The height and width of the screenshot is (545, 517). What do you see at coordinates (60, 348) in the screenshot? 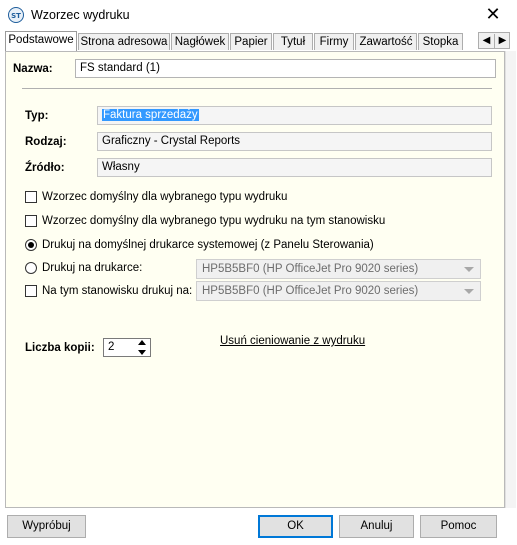
I see `copies-label: Liczba kopii:` at bounding box center [60, 348].